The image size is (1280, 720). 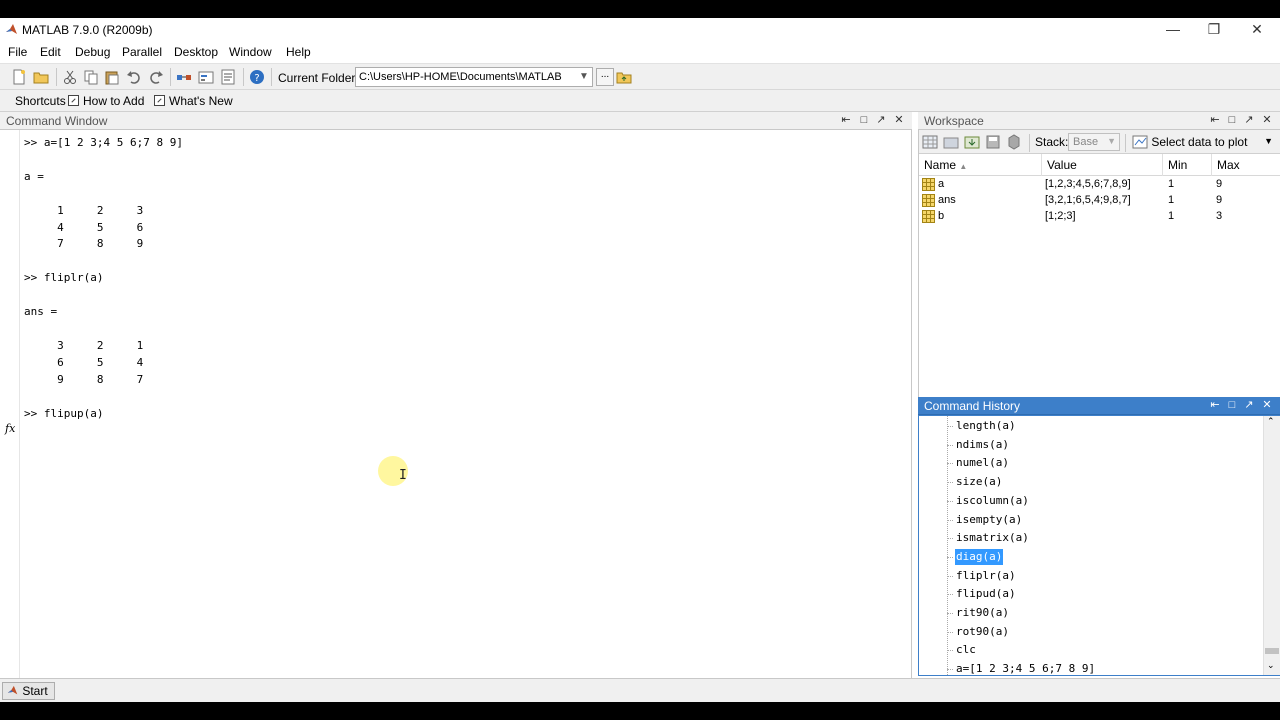 What do you see at coordinates (584, 77) in the screenshot?
I see `folder-dropdown-icon: ▼` at bounding box center [584, 77].